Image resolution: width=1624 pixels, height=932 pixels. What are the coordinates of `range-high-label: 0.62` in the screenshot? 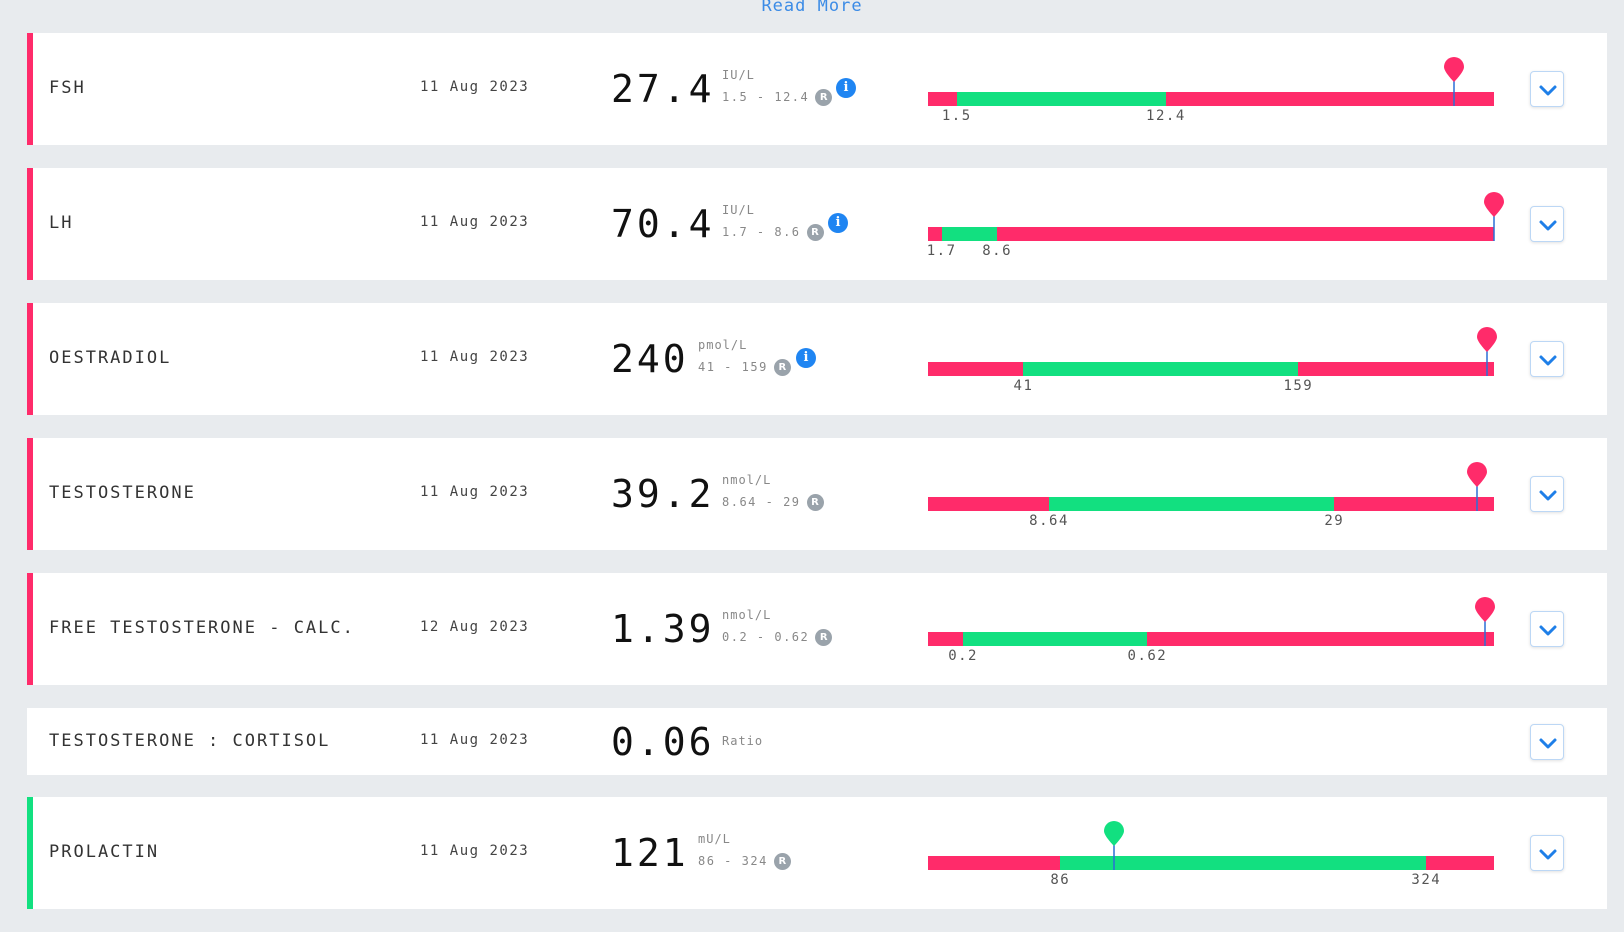 It's located at (1147, 656).